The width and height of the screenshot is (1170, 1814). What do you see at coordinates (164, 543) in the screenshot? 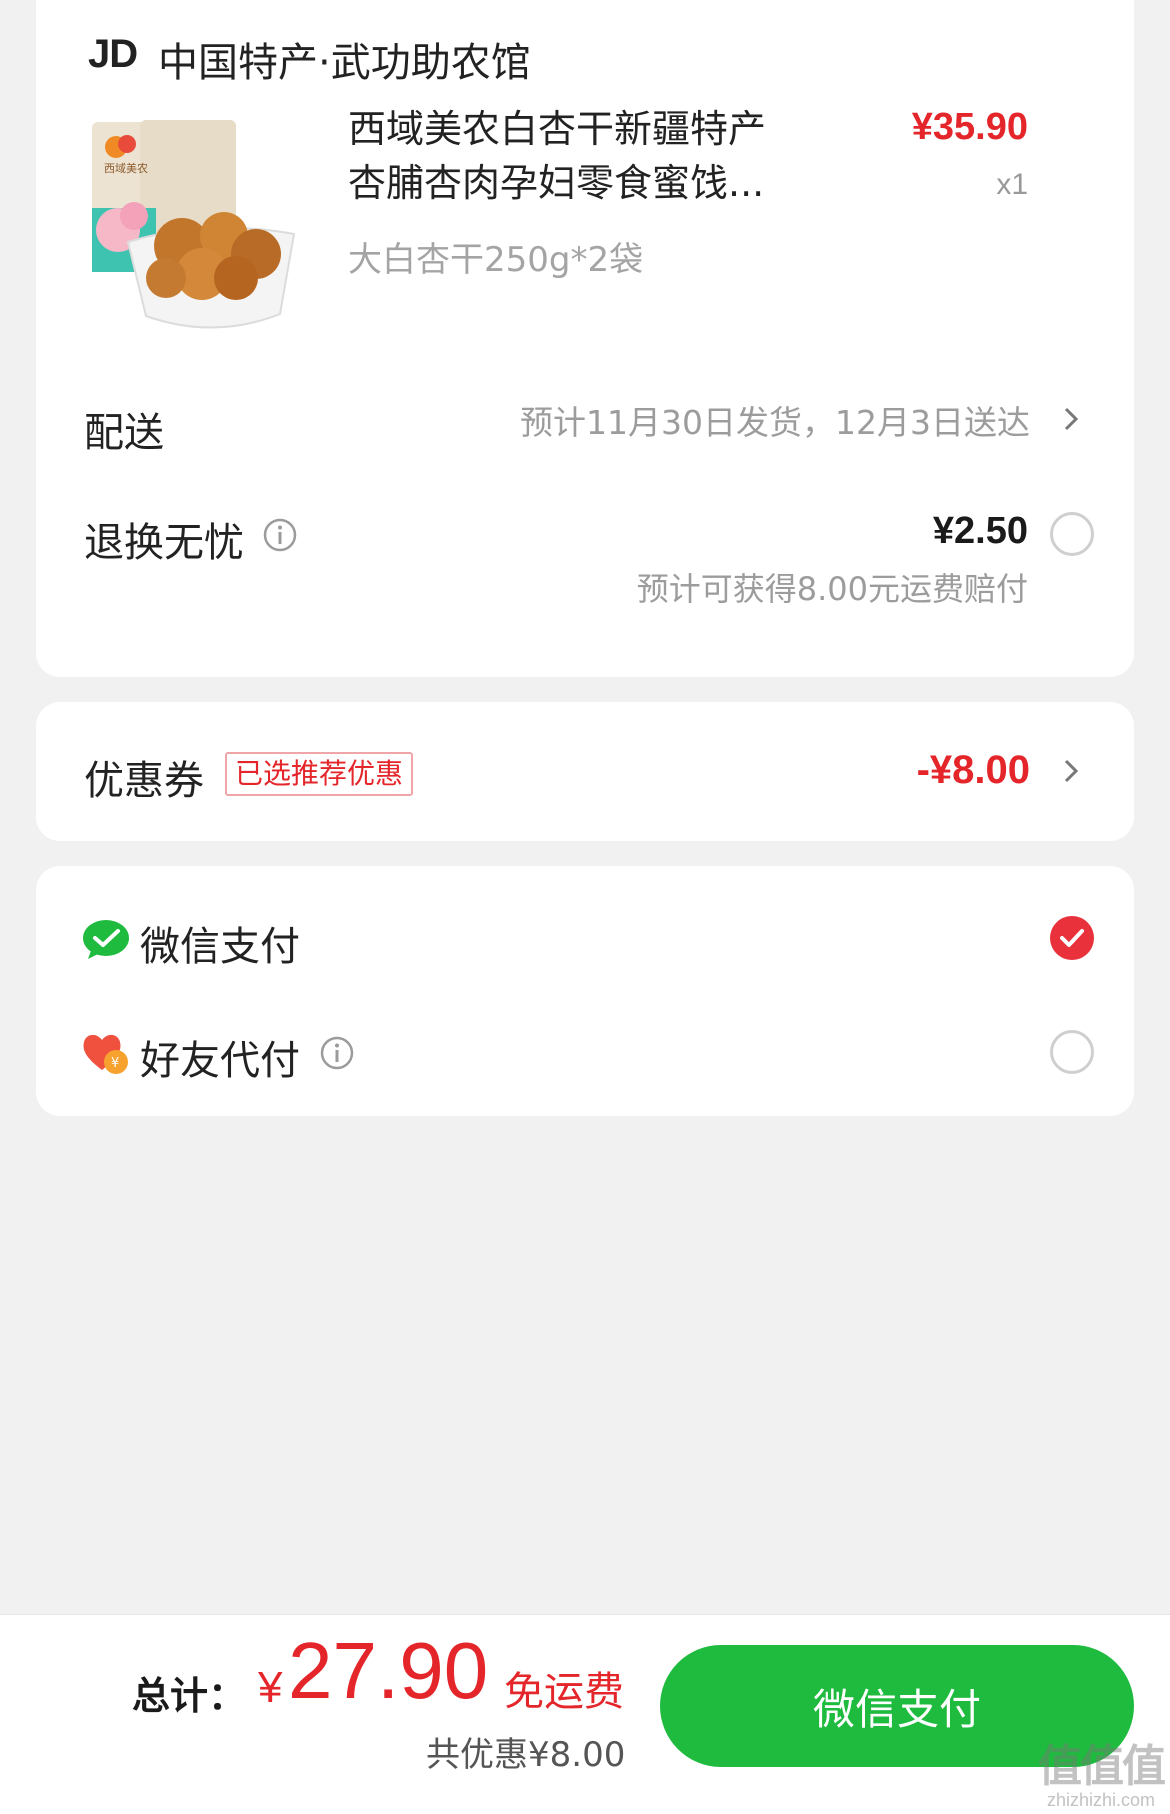
I see `return-service-label: 退换无忧` at bounding box center [164, 543].